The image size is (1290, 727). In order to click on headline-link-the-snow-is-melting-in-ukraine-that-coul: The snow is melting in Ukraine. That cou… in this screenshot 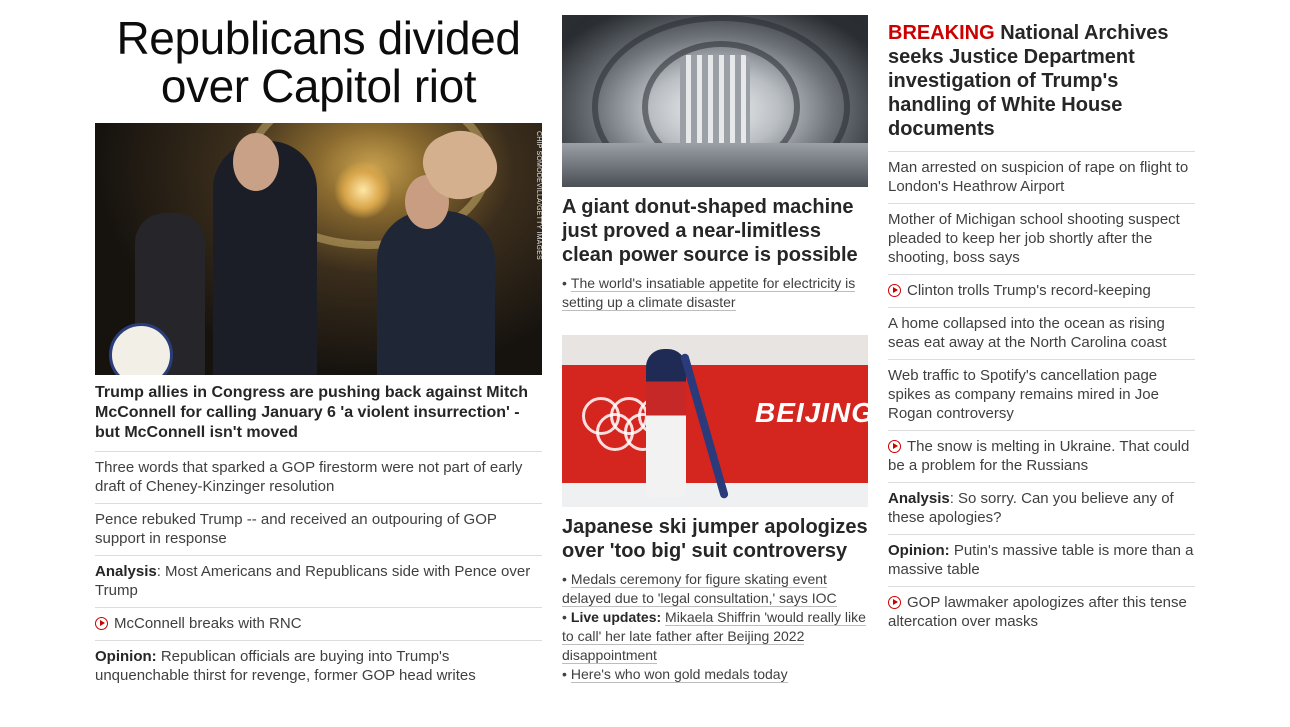, I will do `click(1038, 456)`.